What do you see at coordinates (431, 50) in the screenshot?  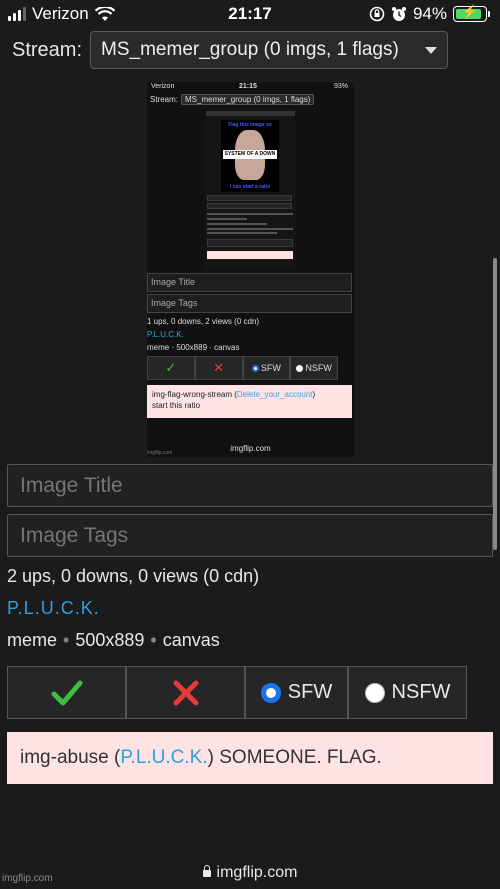 I see `chevron-down-icon` at bounding box center [431, 50].